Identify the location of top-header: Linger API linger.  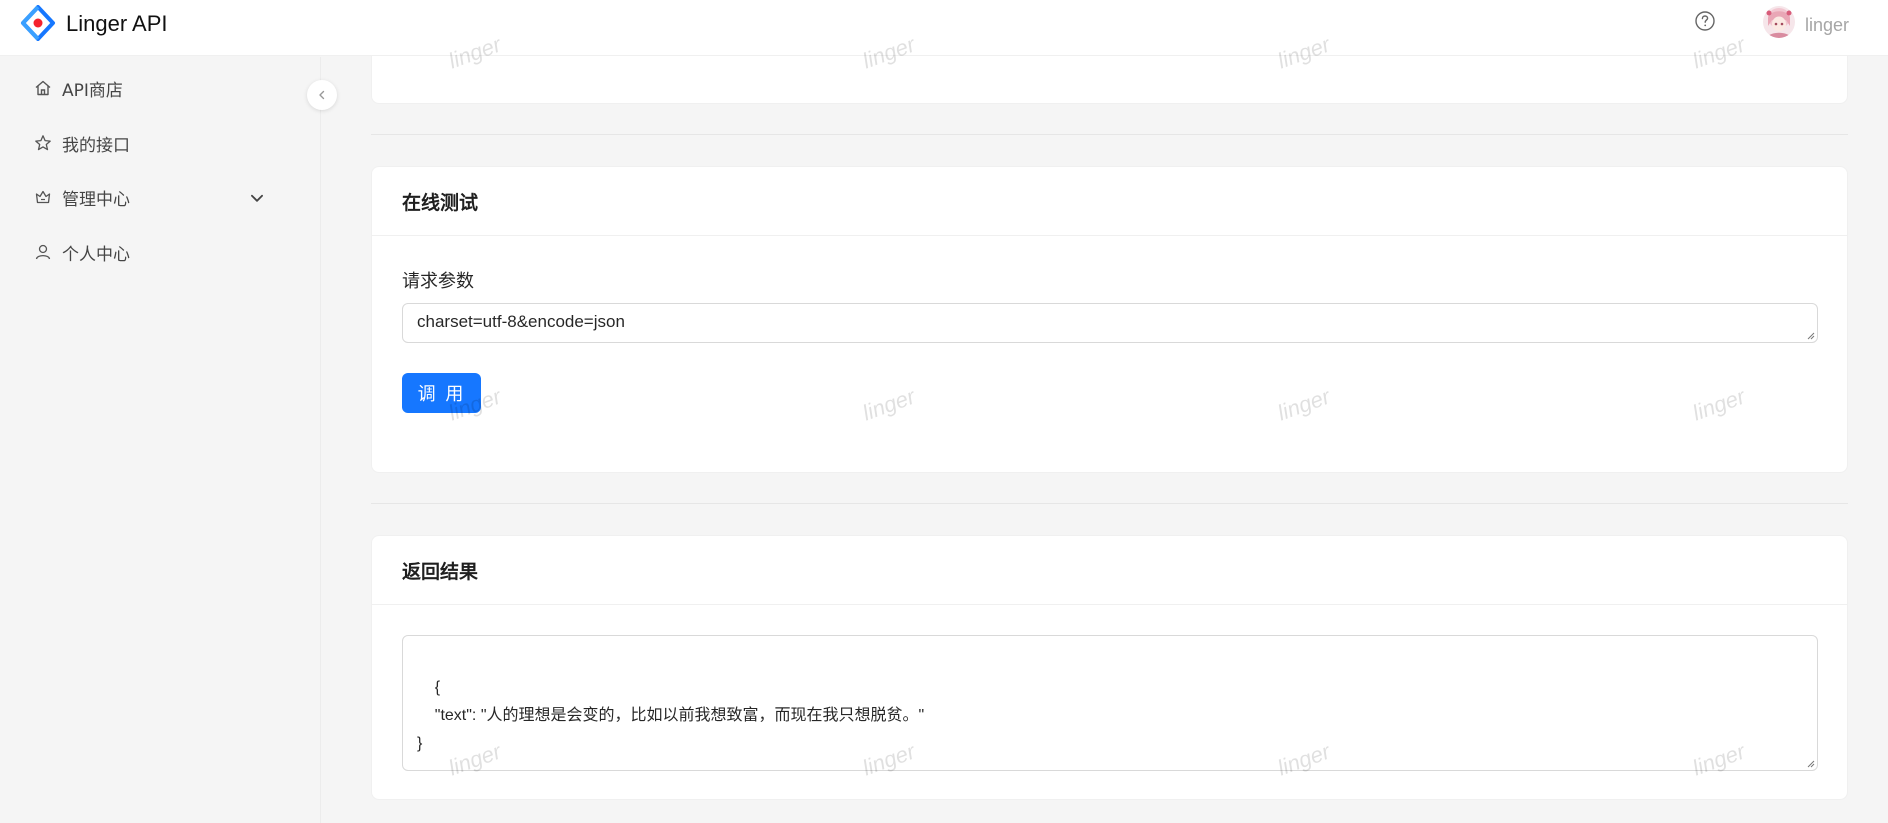
(944, 28).